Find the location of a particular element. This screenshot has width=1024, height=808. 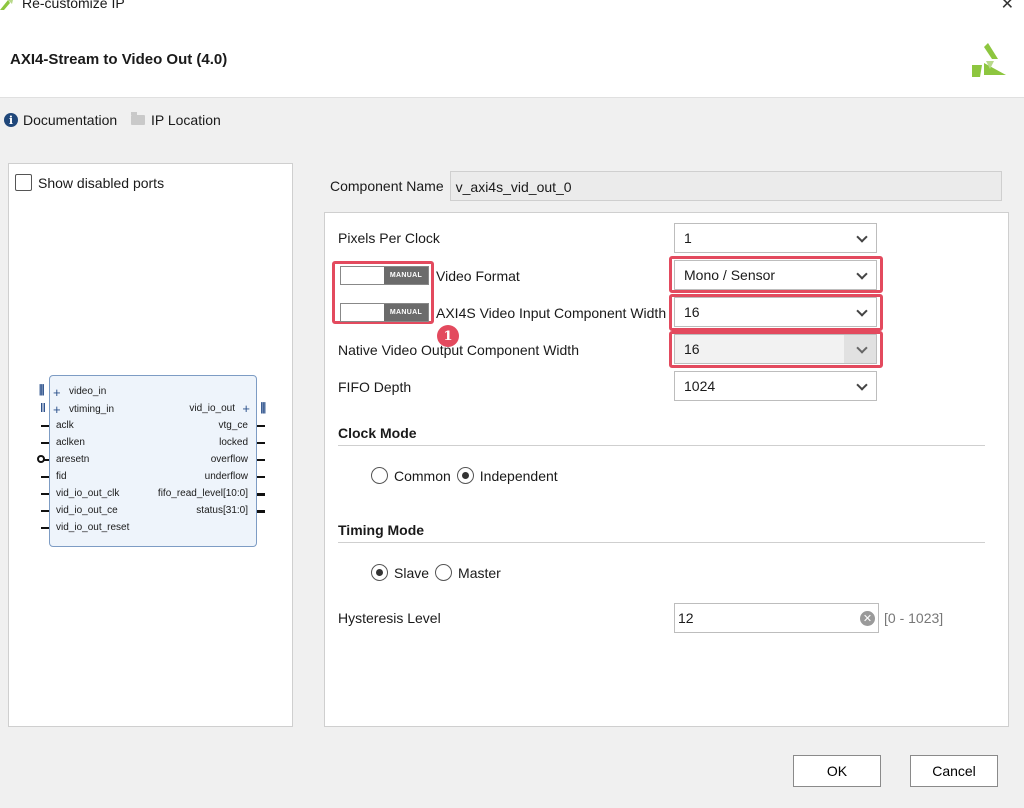

input-width-select: 16 is located at coordinates (775, 312).